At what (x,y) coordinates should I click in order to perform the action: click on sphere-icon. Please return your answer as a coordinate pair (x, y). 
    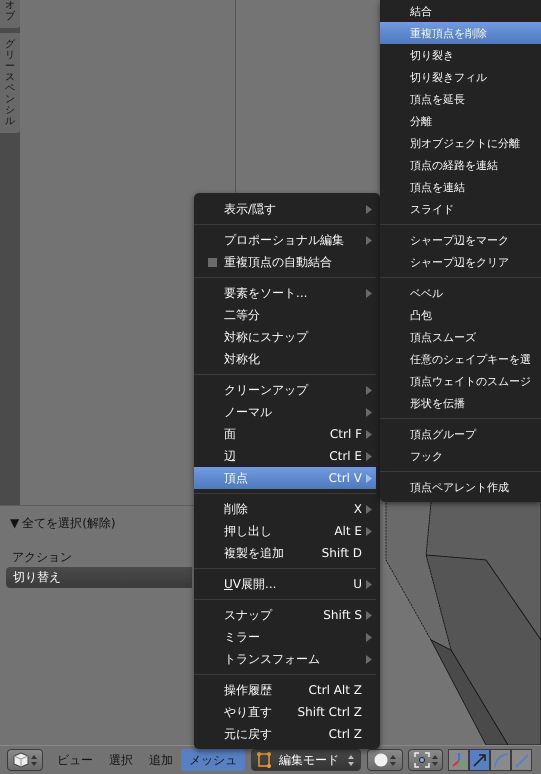
    Looking at the image, I should click on (381, 760).